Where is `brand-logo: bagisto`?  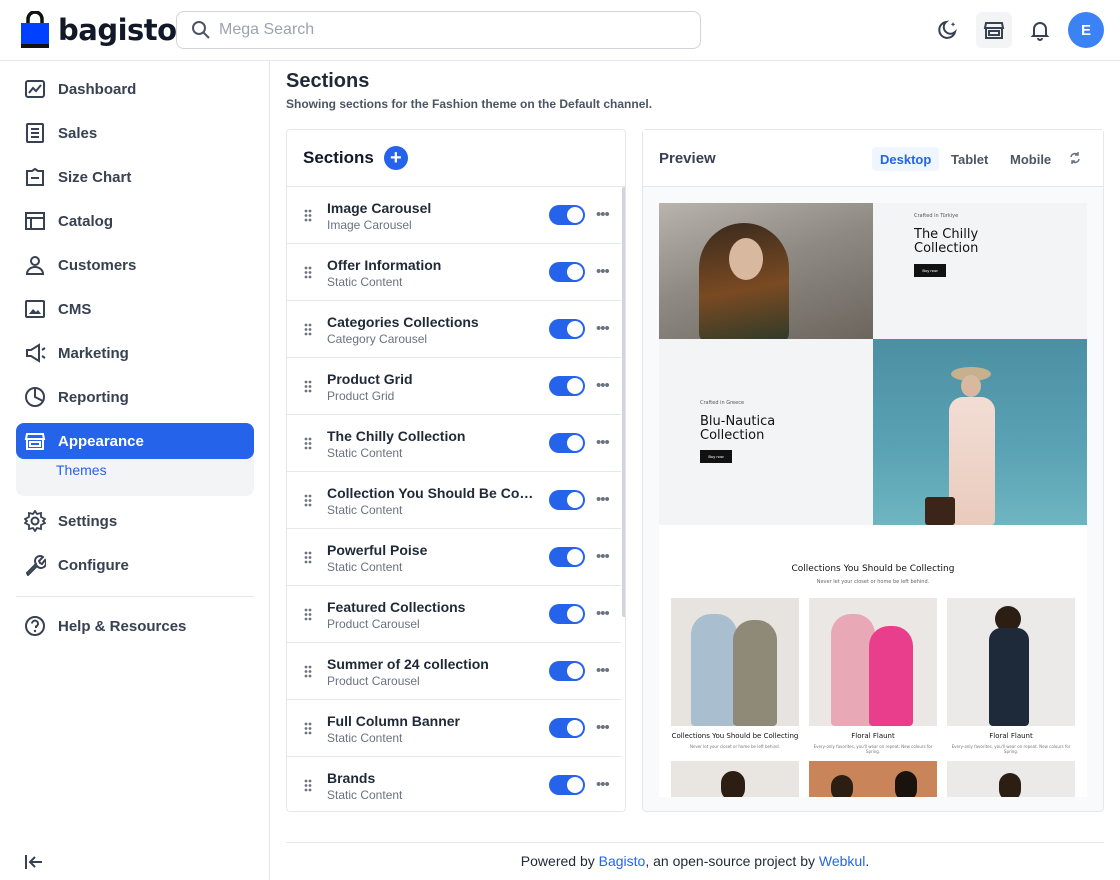
brand-logo: bagisto is located at coordinates (98, 30).